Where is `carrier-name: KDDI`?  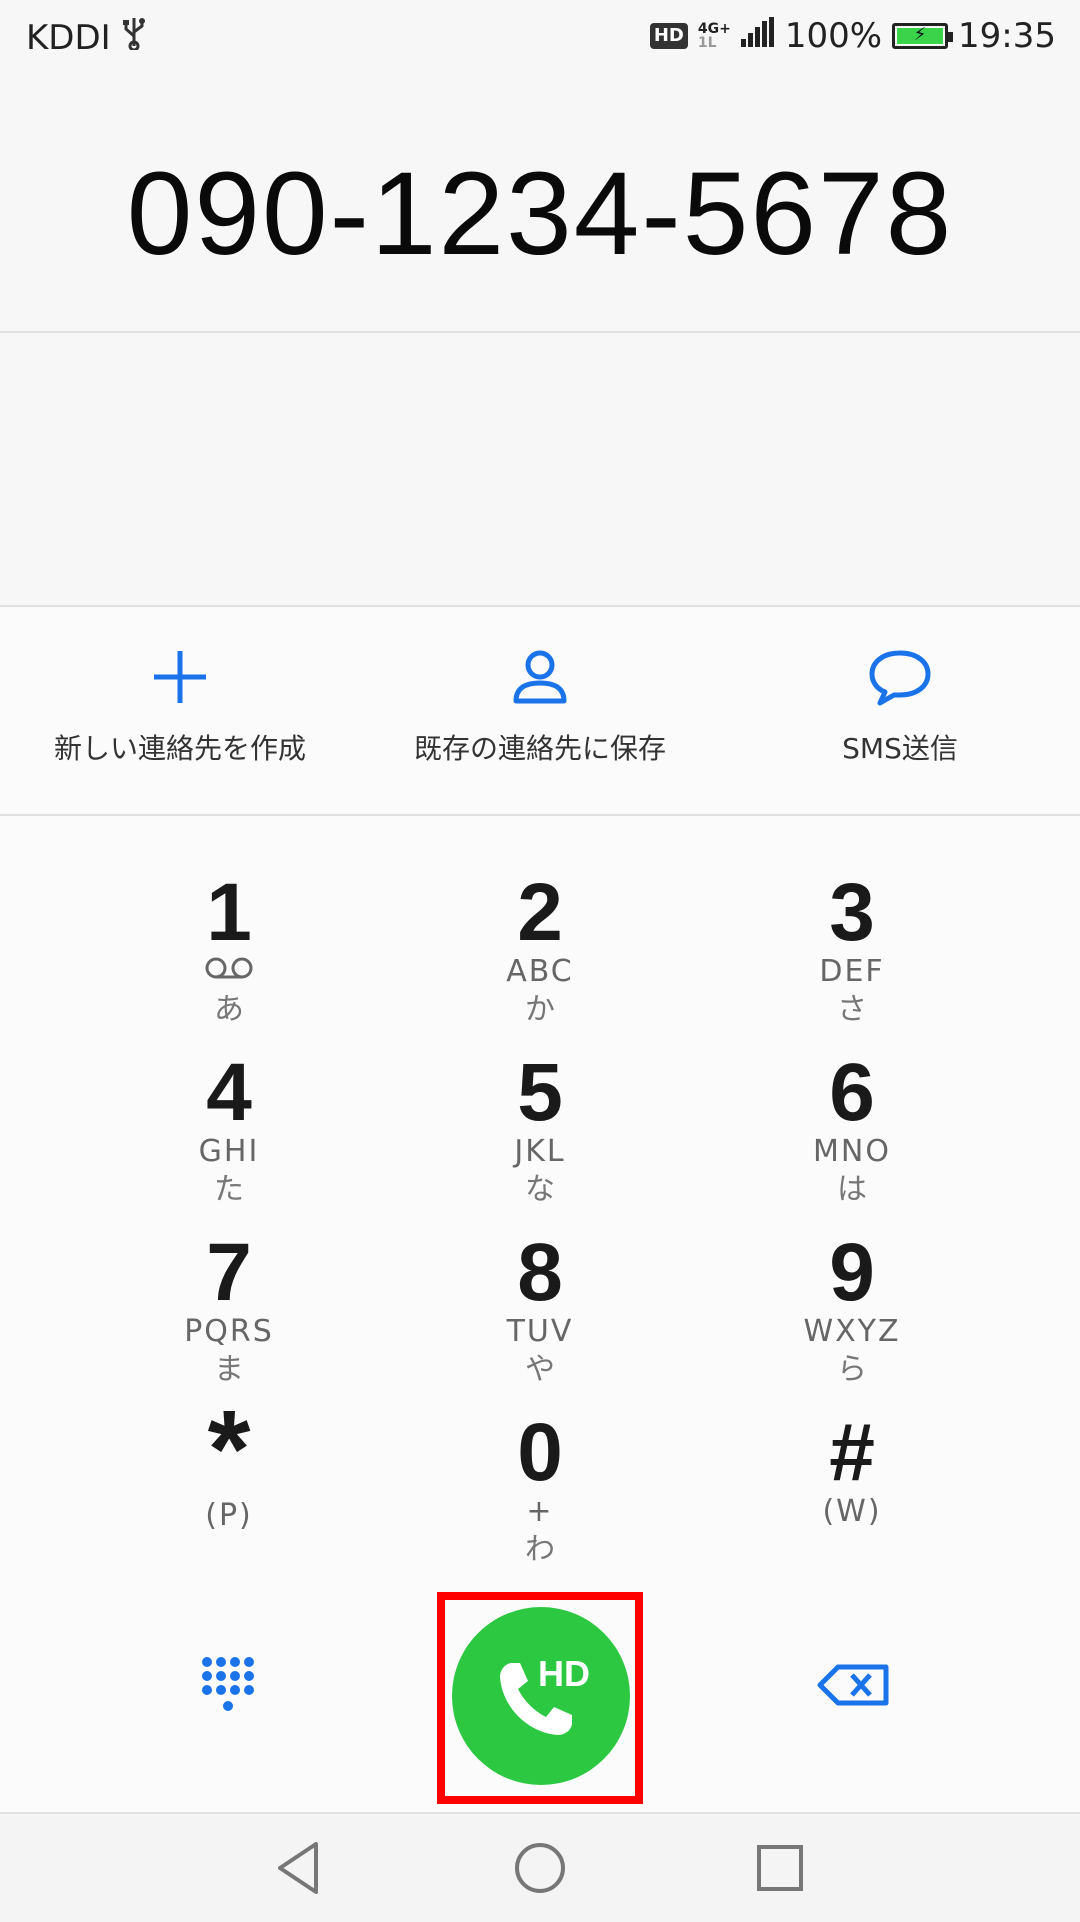 carrier-name: KDDI is located at coordinates (68, 37).